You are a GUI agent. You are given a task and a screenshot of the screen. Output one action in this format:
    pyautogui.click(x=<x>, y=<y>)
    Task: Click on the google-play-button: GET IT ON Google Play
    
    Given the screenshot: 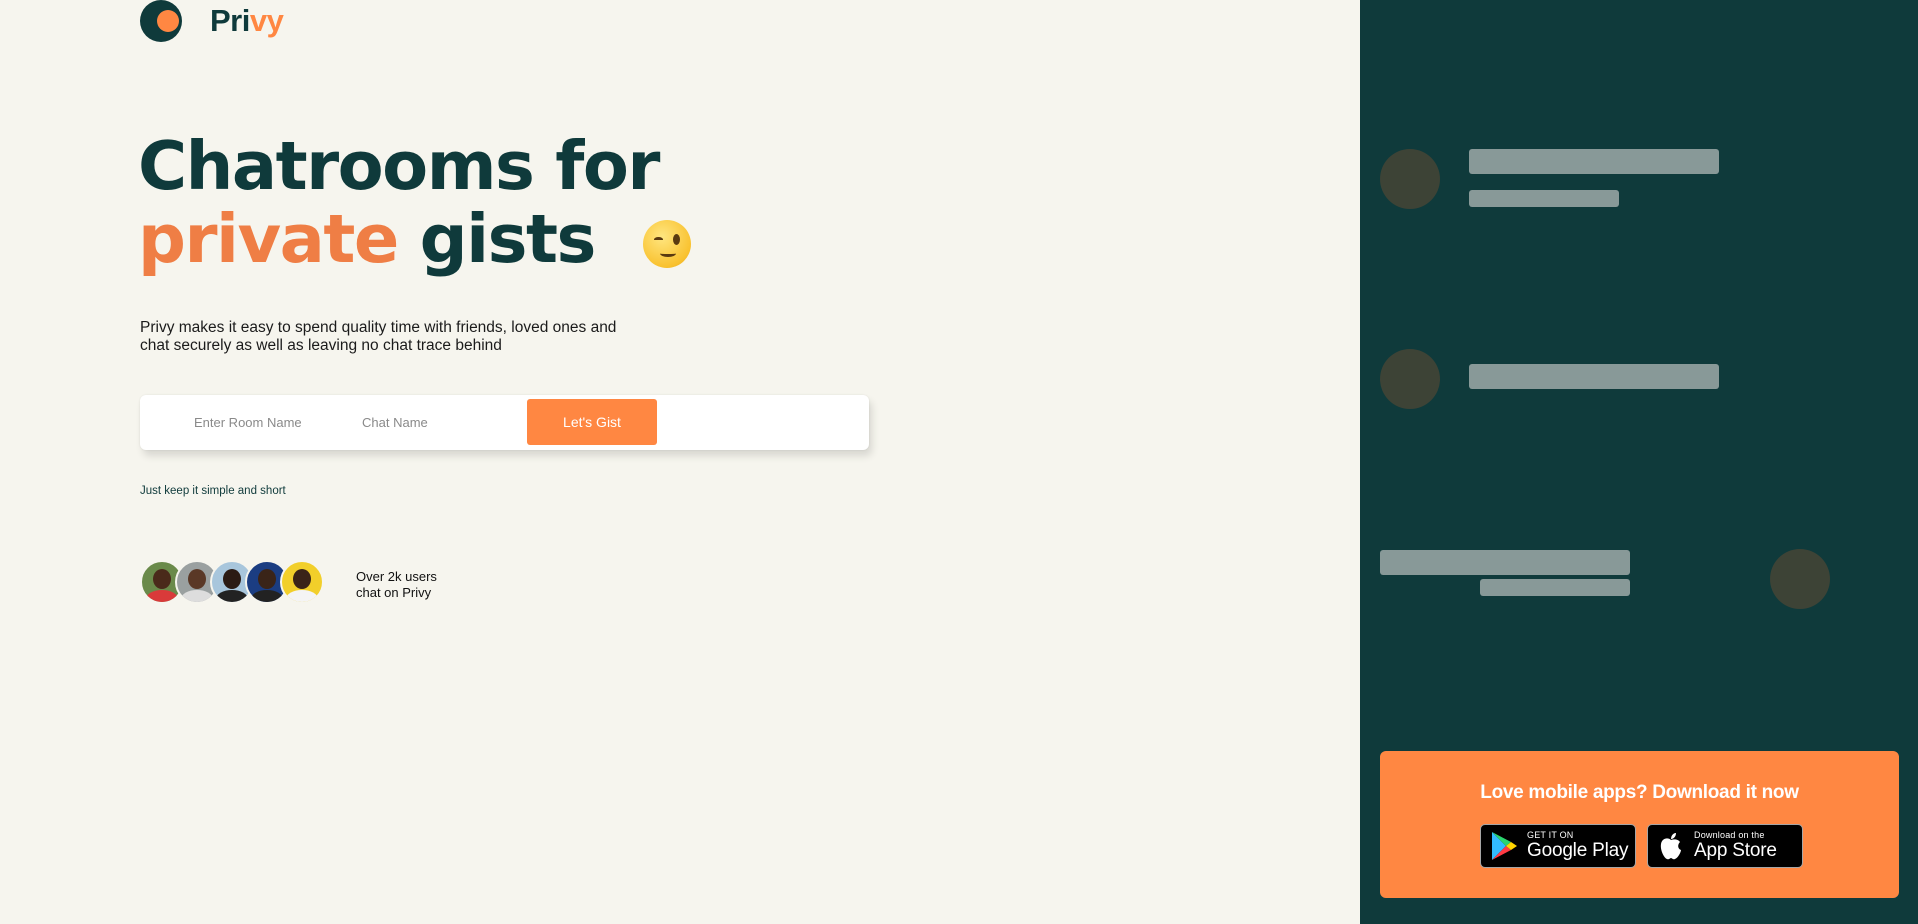 What is the action you would take?
    pyautogui.click(x=1558, y=846)
    